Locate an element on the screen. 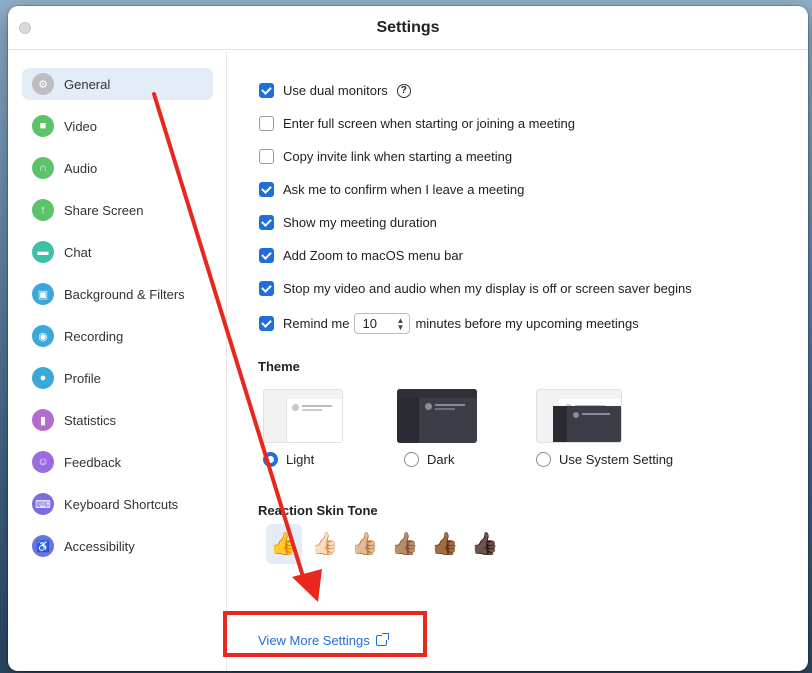  skin-tone-dark: 👍🏿 is located at coordinates (485, 544).